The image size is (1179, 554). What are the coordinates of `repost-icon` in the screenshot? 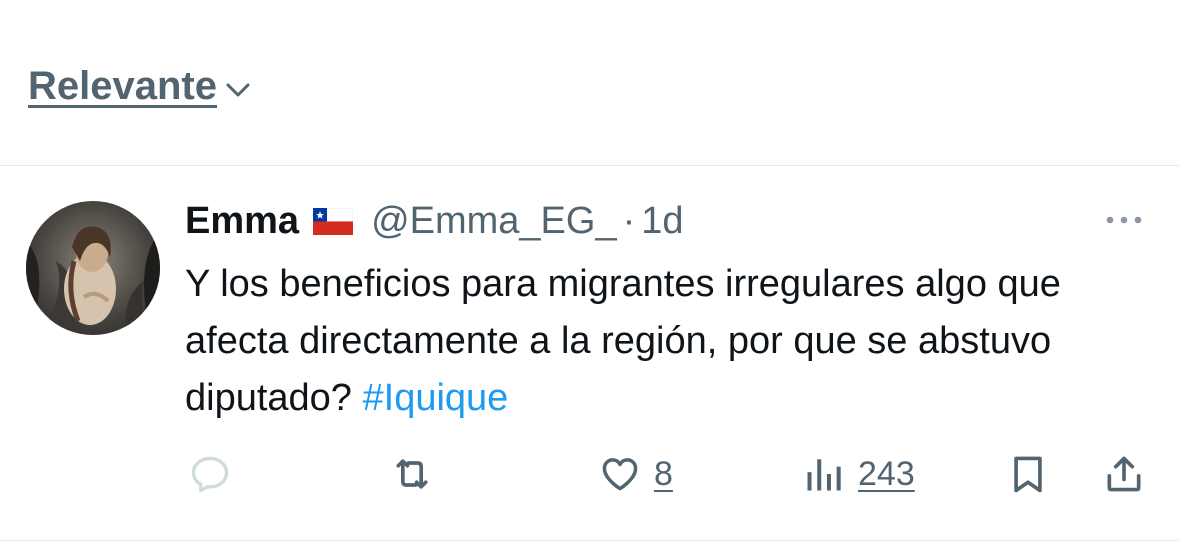 It's located at (412, 474).